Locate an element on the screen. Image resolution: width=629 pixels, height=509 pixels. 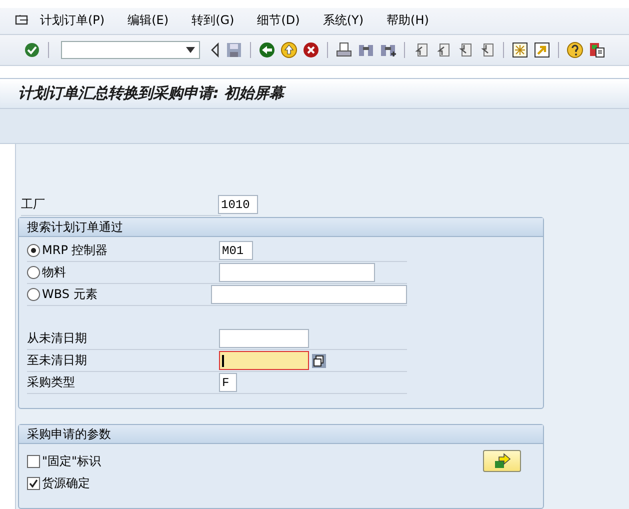
save-icon is located at coordinates (234, 50).